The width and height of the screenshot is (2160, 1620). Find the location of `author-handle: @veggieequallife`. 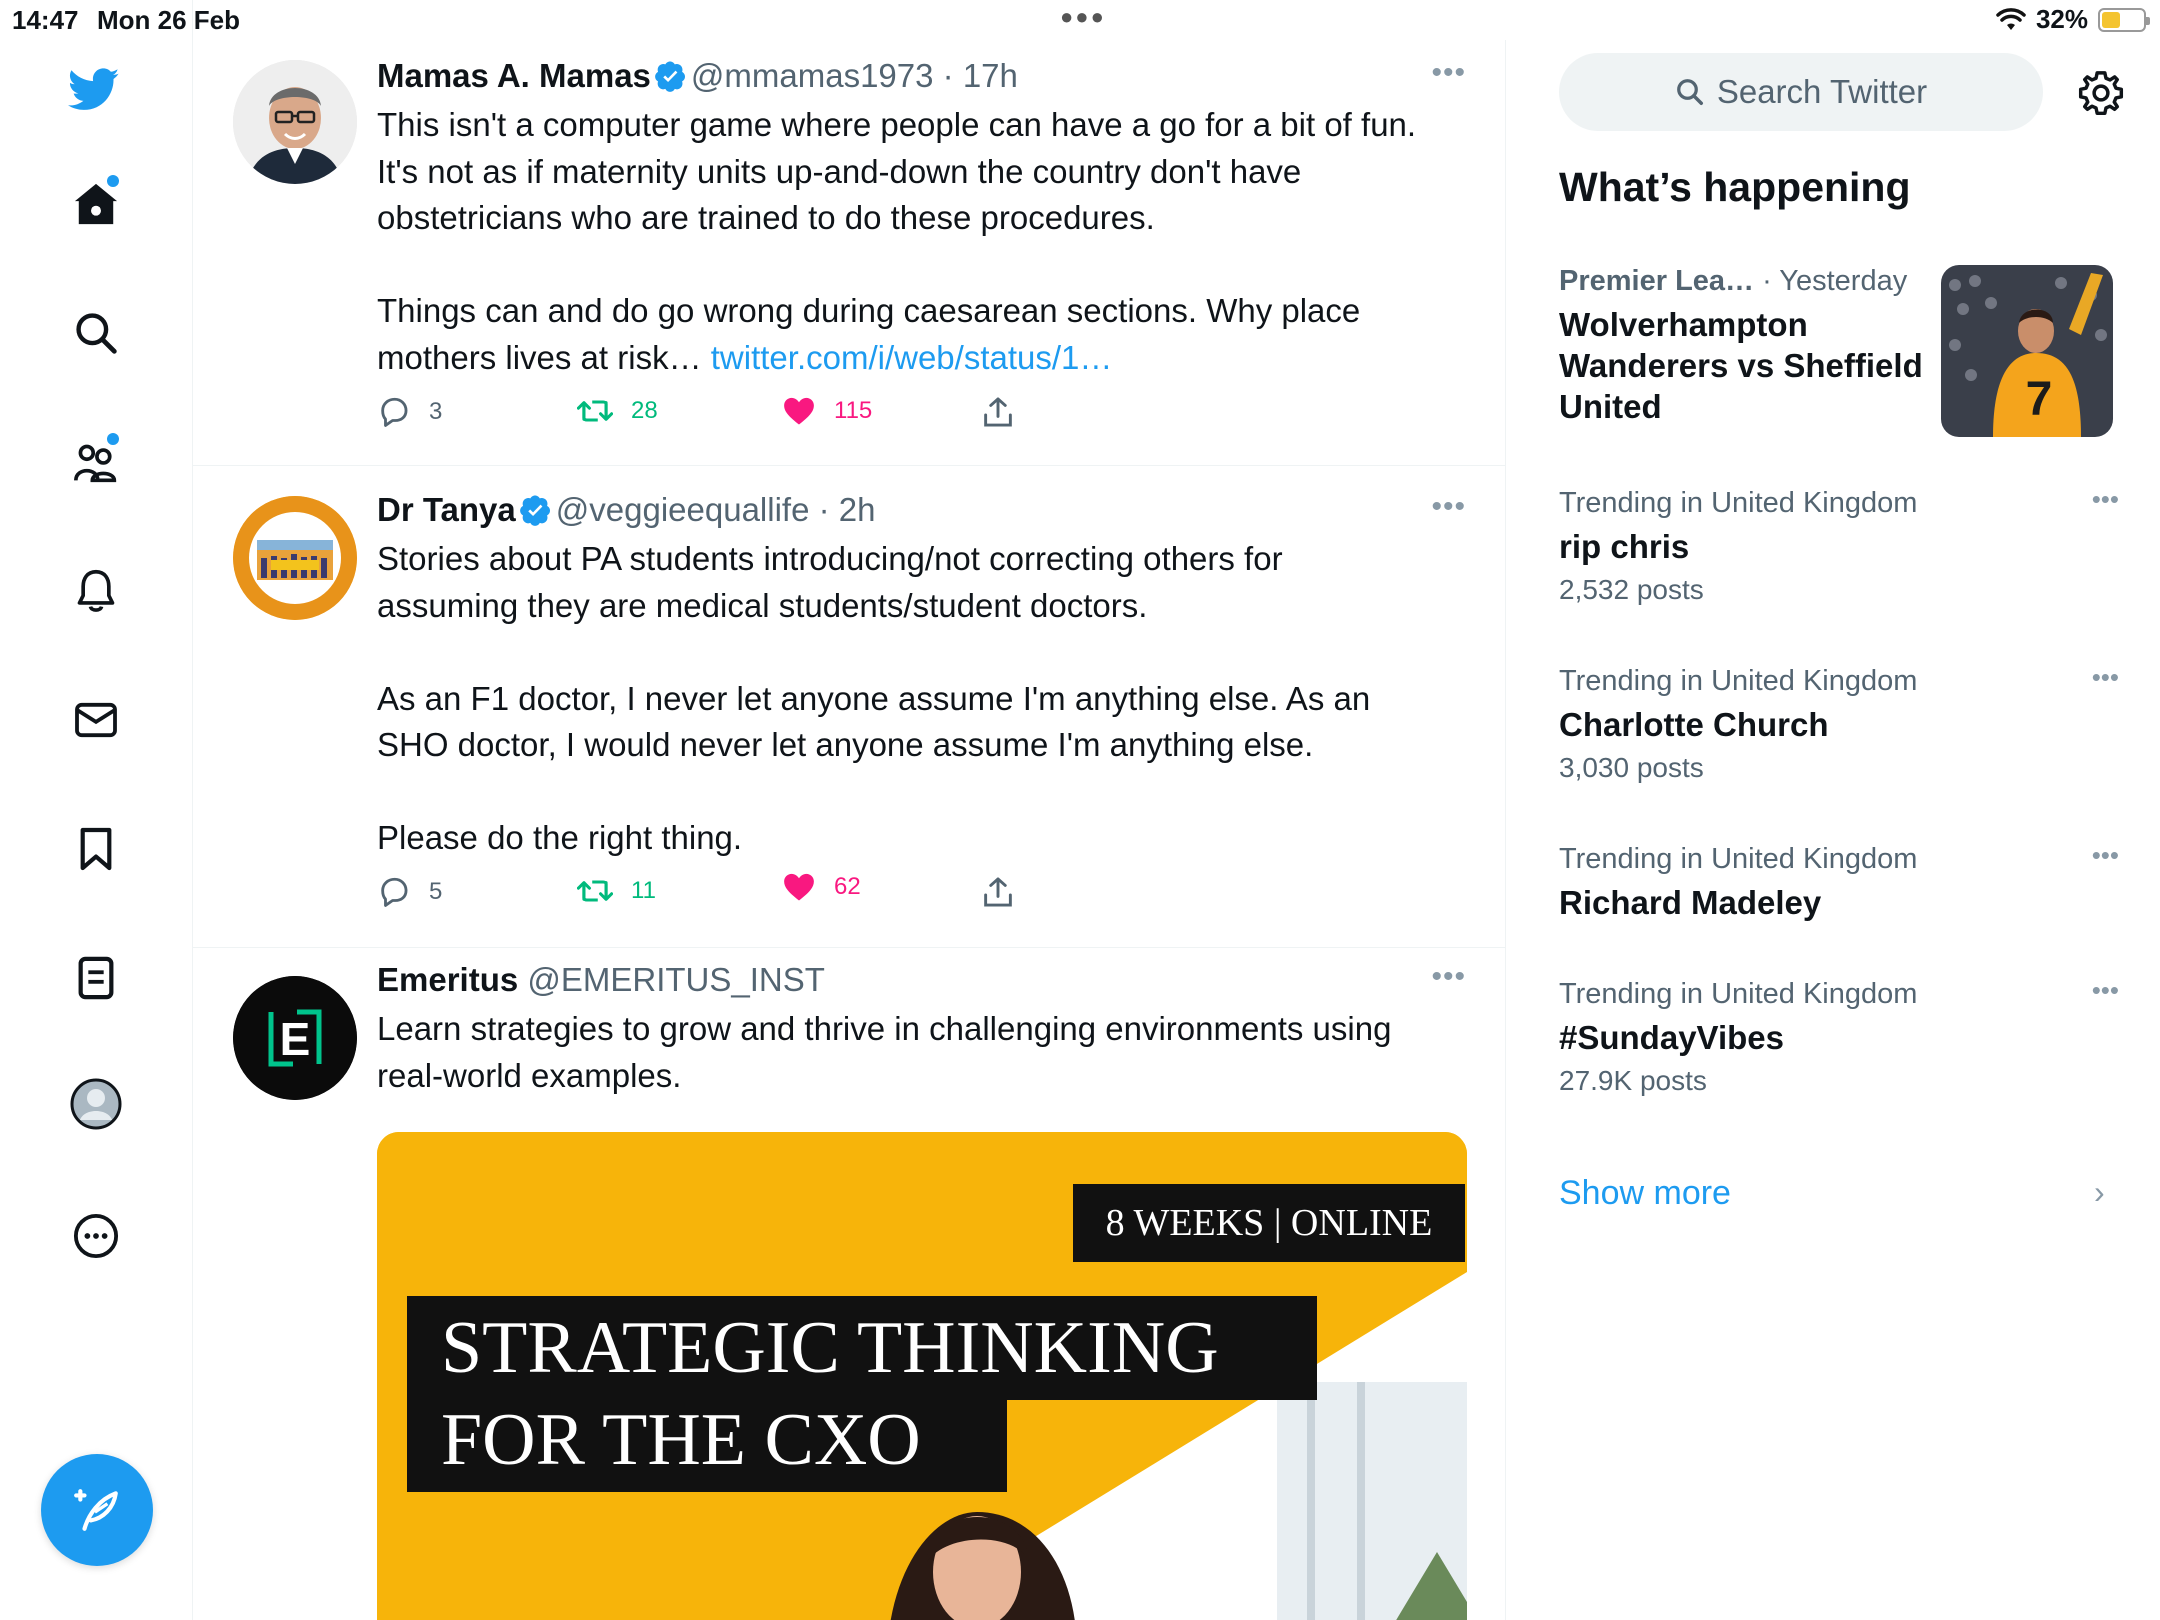

author-handle: @veggieequallife is located at coordinates (683, 509).